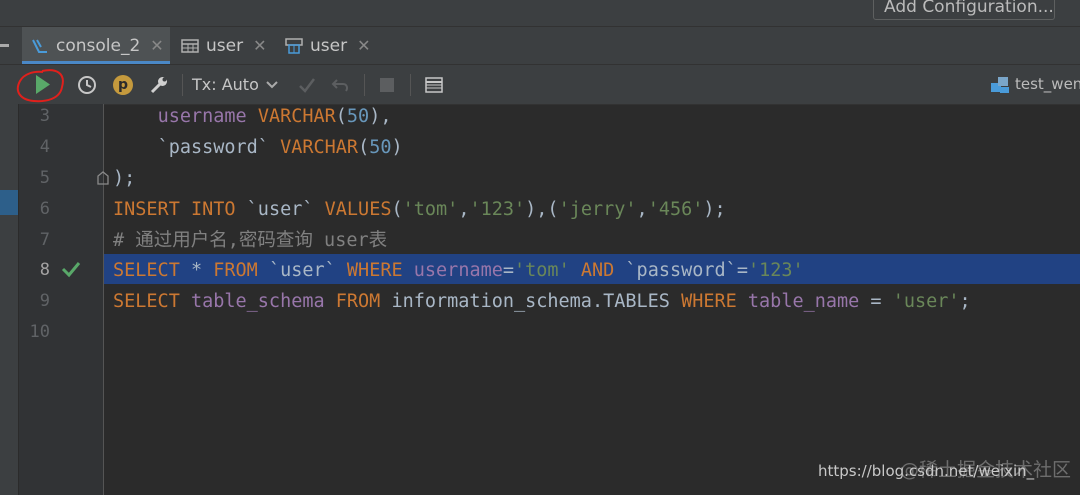 This screenshot has height=495, width=1080. I want to click on code-line: # 通过用户名,密码查询 user表, so click(250, 240).